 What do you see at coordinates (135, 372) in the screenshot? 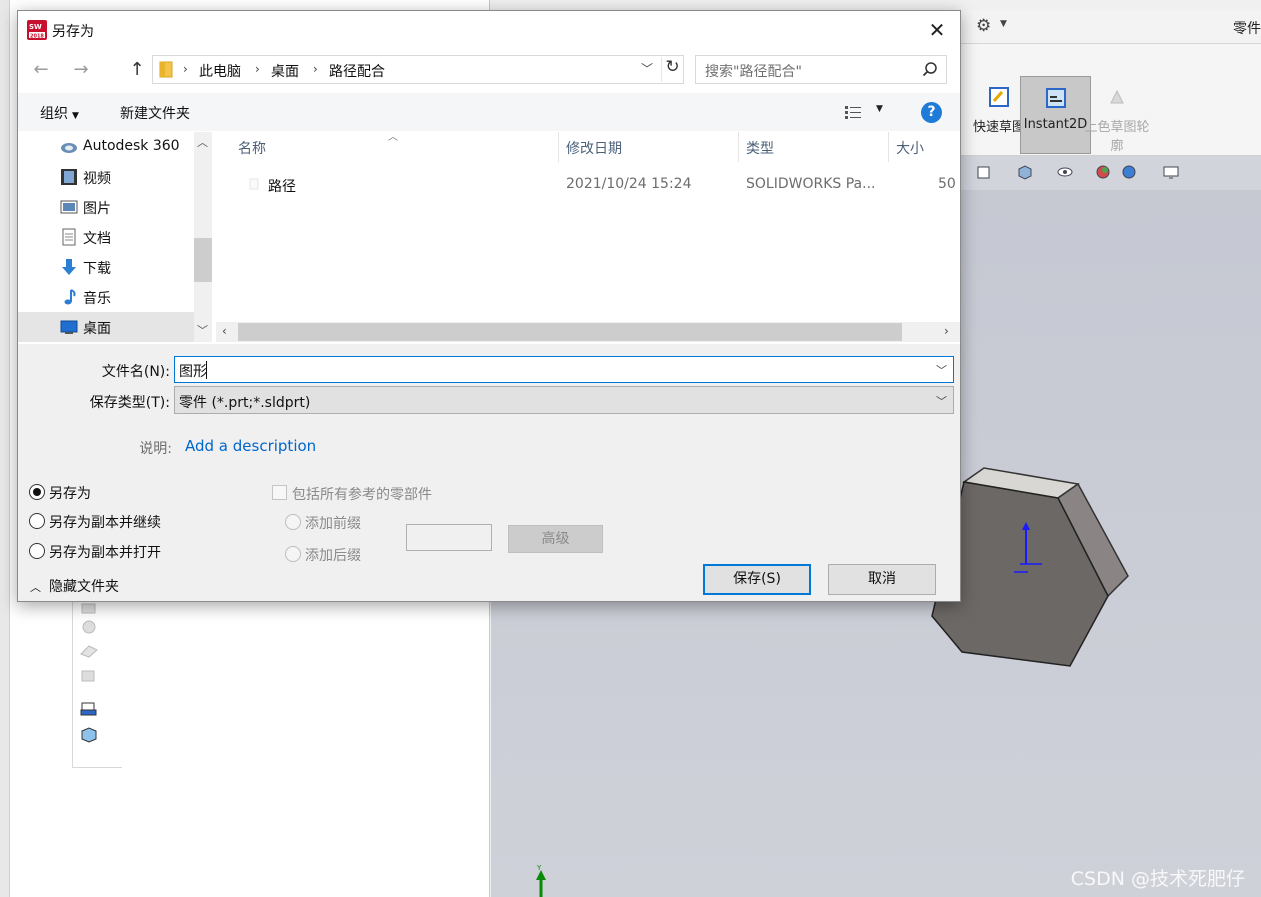
I see `filename-label: 文件名(N):` at bounding box center [135, 372].